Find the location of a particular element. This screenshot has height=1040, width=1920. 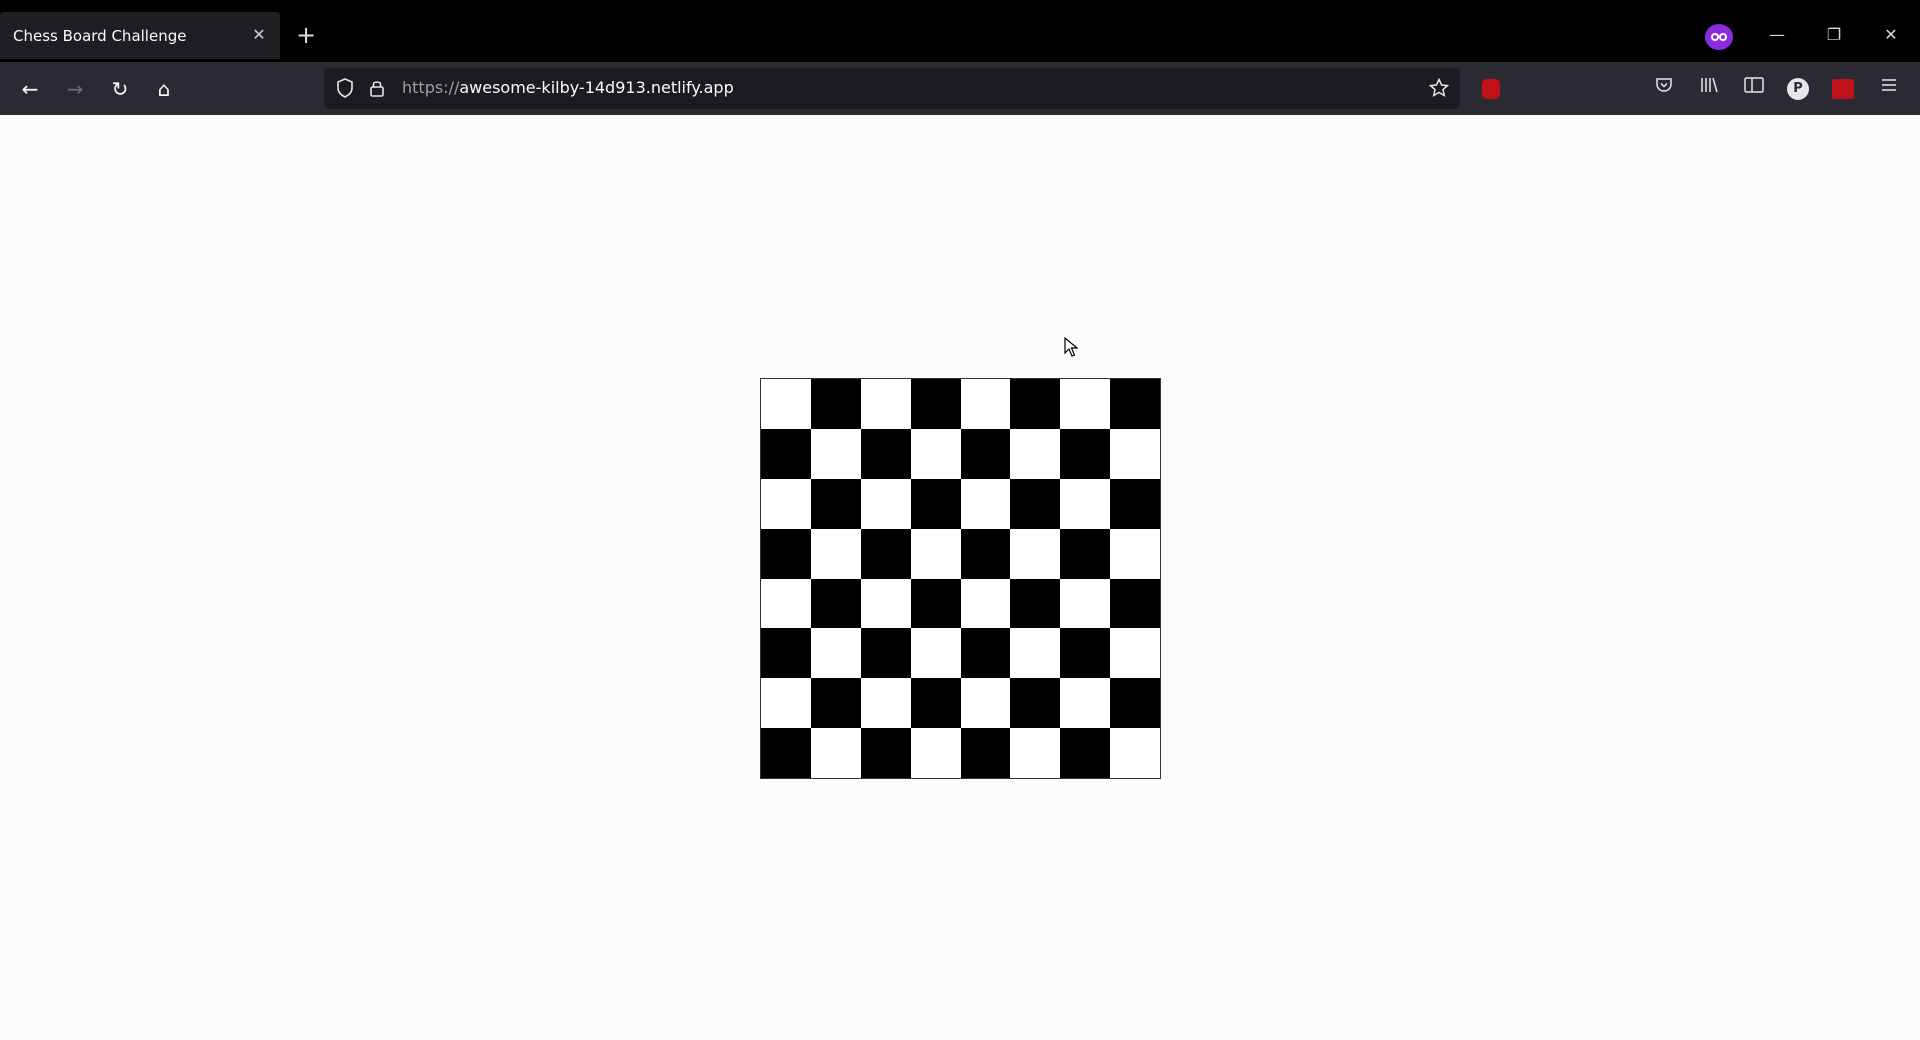

profile-icon: P is located at coordinates (1798, 89).